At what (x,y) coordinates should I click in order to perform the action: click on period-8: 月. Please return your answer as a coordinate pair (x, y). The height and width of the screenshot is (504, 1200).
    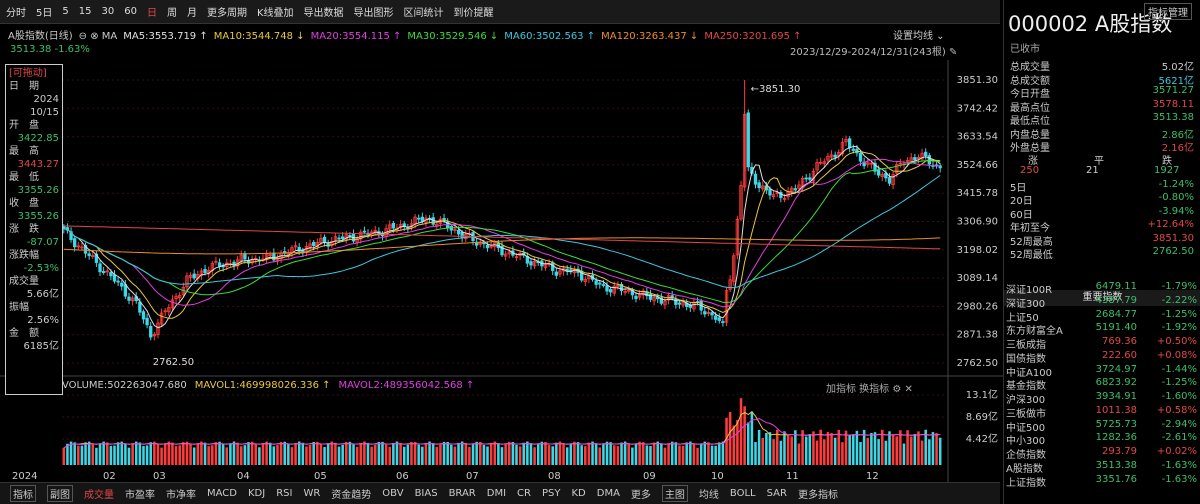
    Looking at the image, I should click on (192, 11).